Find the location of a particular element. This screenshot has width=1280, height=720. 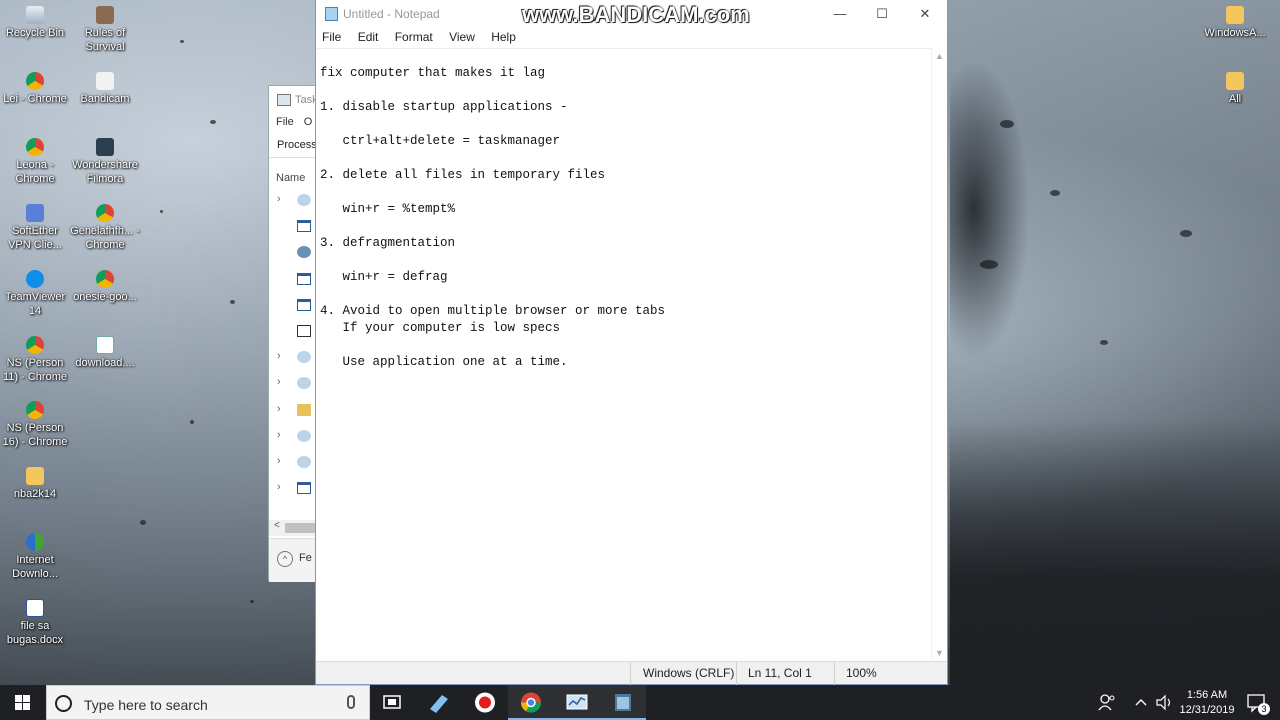

desktop-icon-ns-16: NS (Person 16) - Chrome is located at coordinates (35, 425).